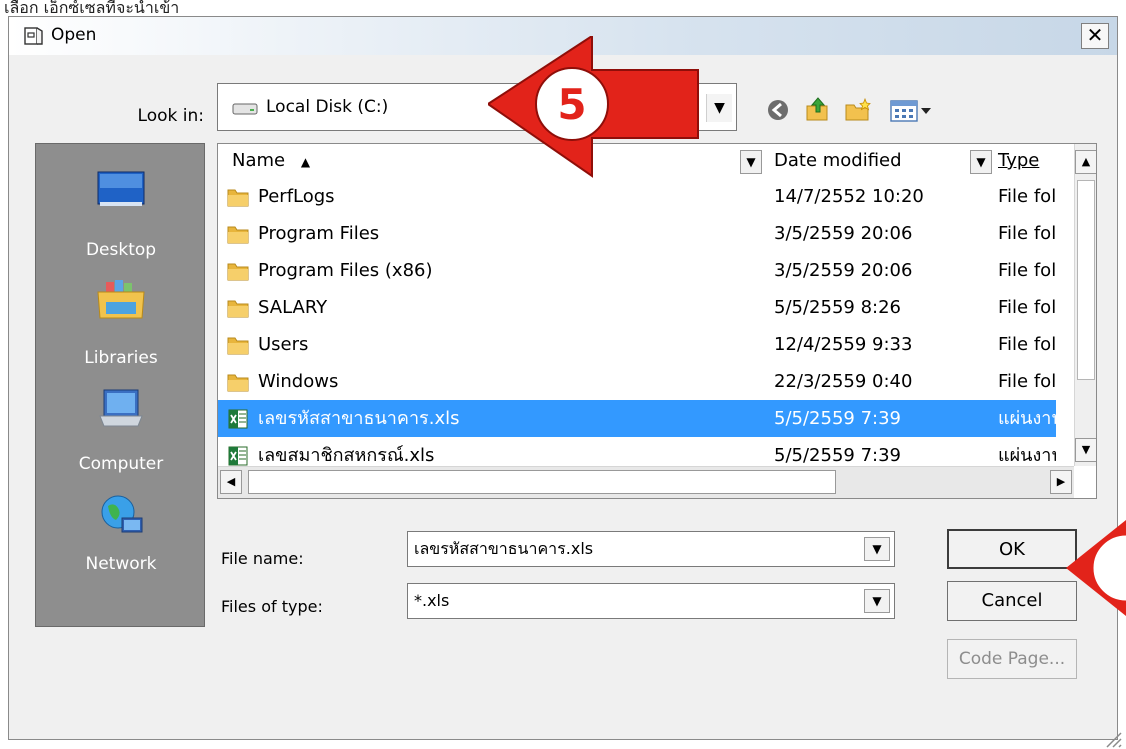  I want to click on computer-icon, so click(121, 408).